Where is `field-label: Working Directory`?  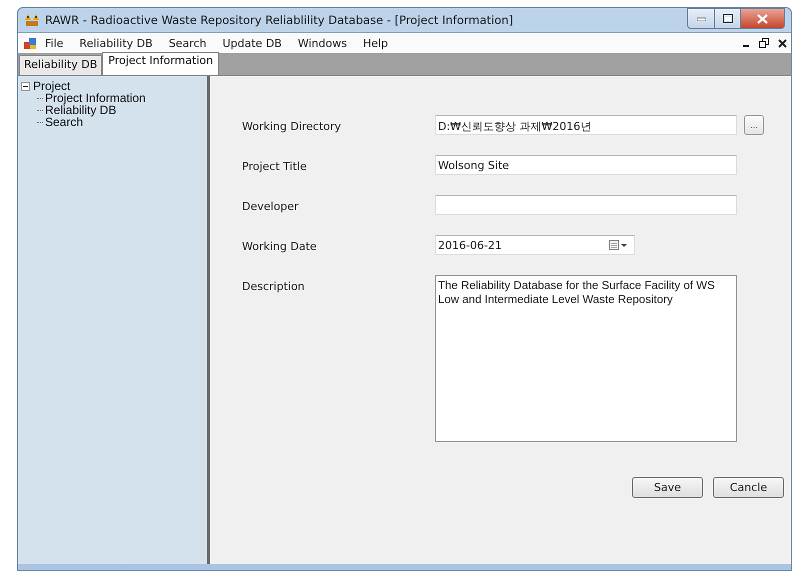
field-label: Working Directory is located at coordinates (292, 126).